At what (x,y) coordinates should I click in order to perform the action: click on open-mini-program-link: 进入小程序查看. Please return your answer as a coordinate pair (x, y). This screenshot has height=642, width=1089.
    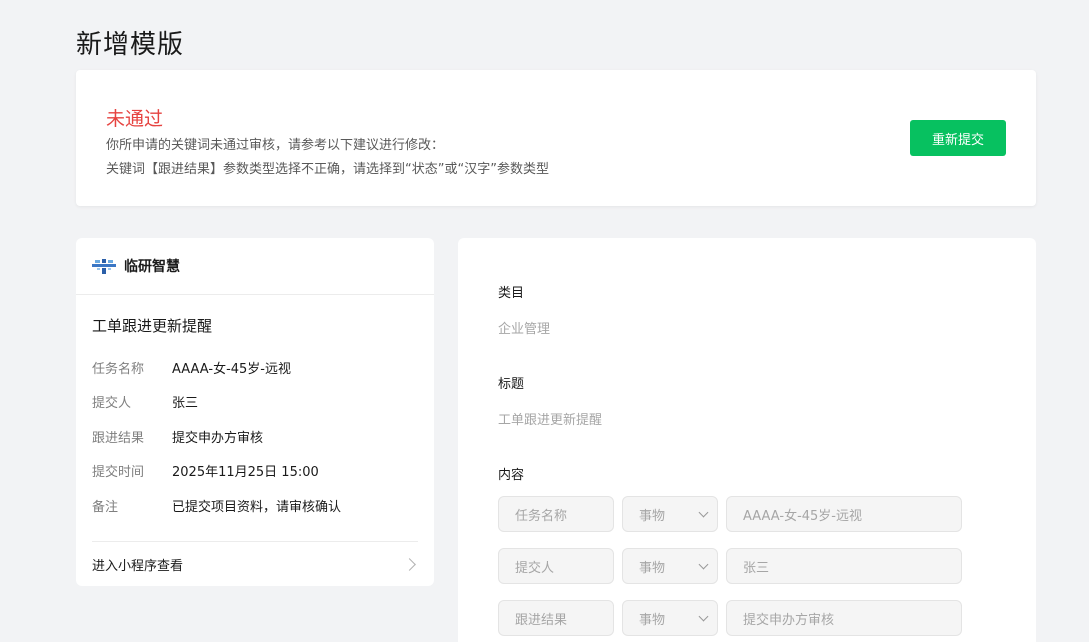
    Looking at the image, I should click on (255, 563).